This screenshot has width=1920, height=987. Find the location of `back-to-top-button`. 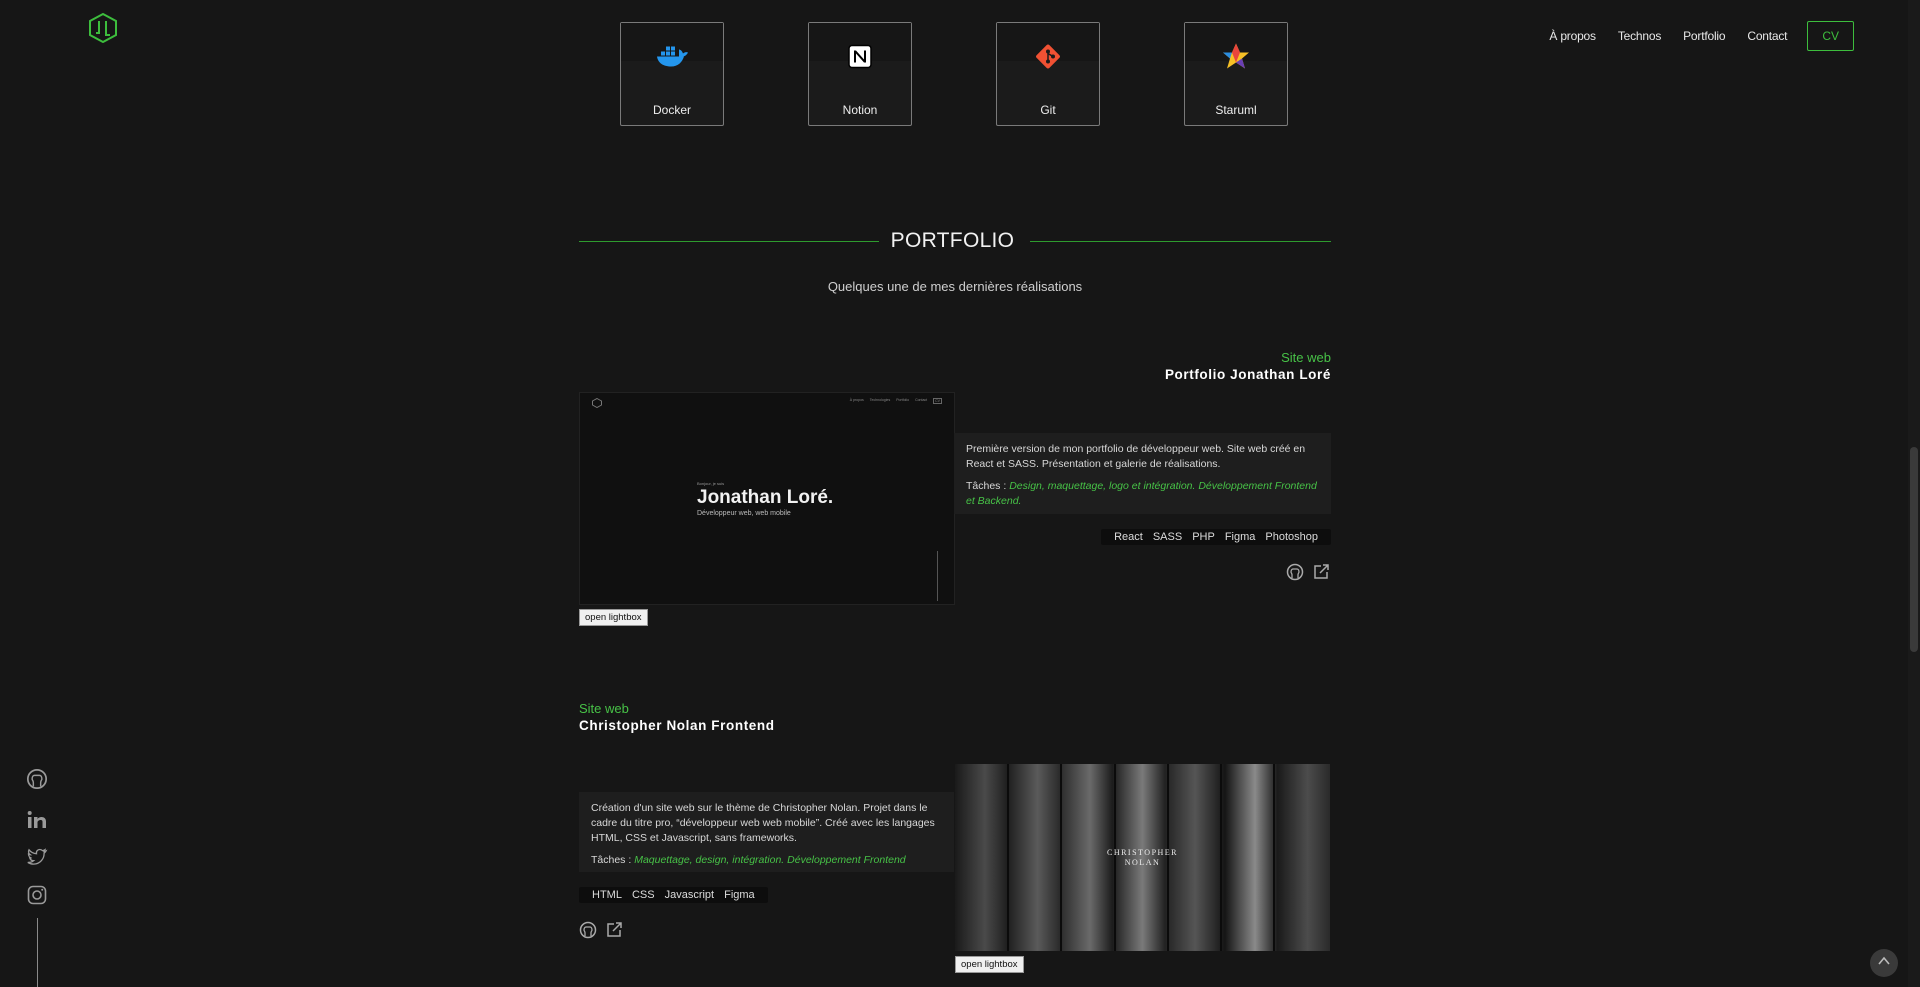

back-to-top-button is located at coordinates (1884, 963).